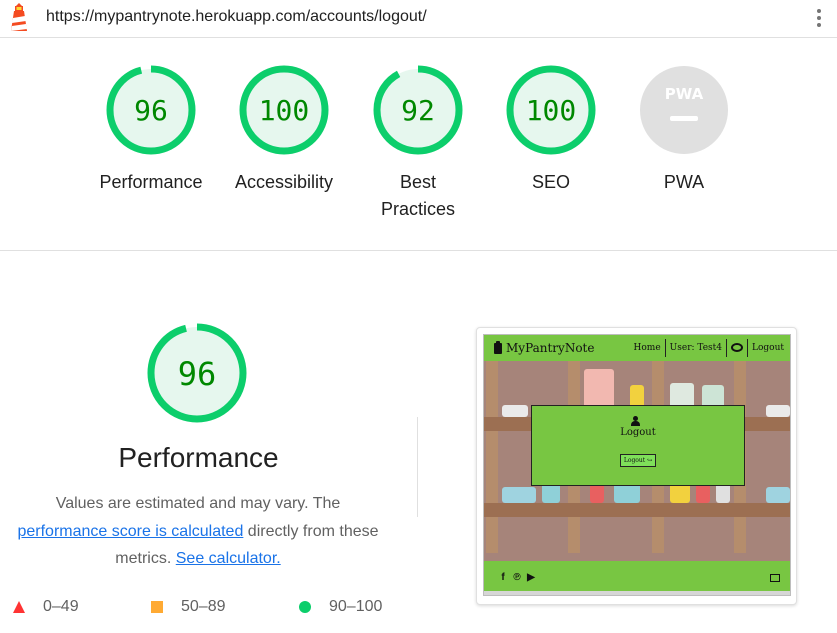 Image resolution: width=837 pixels, height=633 pixels. I want to click on score-ring: 96, so click(151, 110).